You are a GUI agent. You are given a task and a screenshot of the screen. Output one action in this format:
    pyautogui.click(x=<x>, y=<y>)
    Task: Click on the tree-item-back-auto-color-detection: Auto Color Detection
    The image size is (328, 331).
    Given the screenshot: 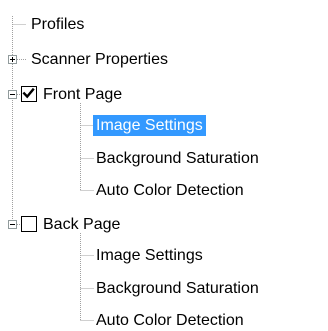 What is the action you would take?
    pyautogui.click(x=170, y=320)
    